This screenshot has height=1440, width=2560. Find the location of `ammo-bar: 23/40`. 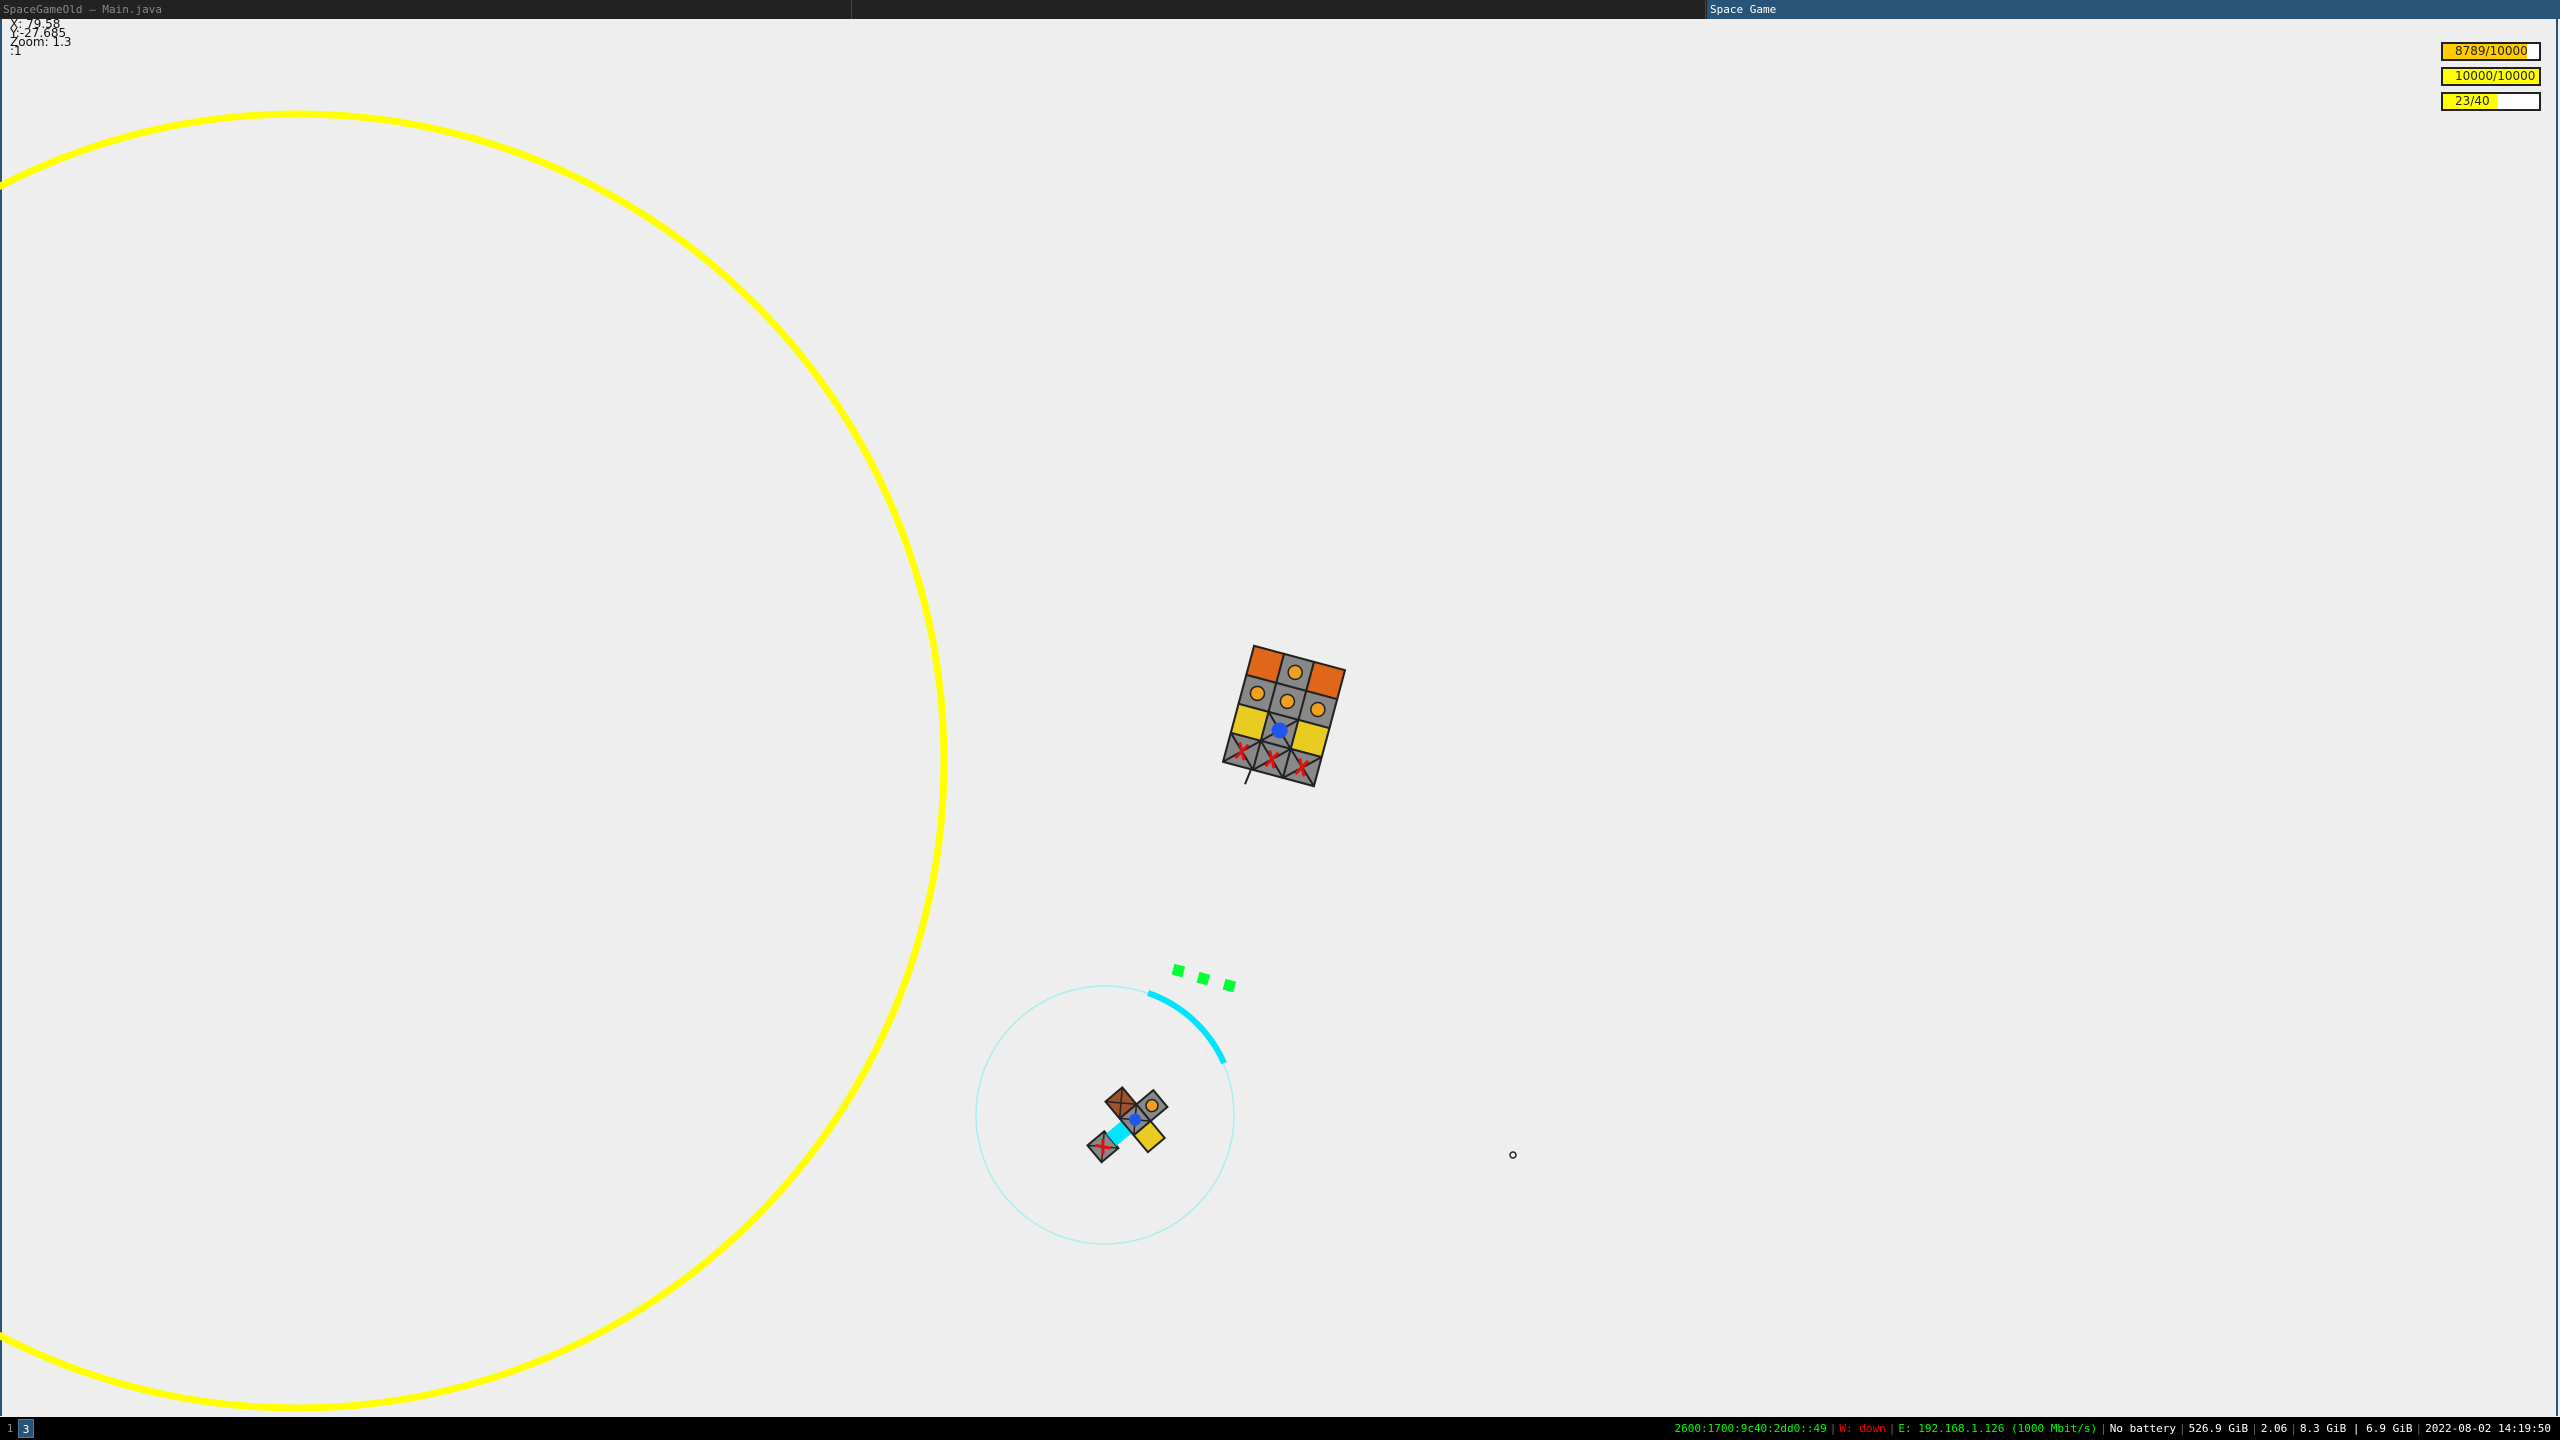

ammo-bar: 23/40 is located at coordinates (2491, 101).